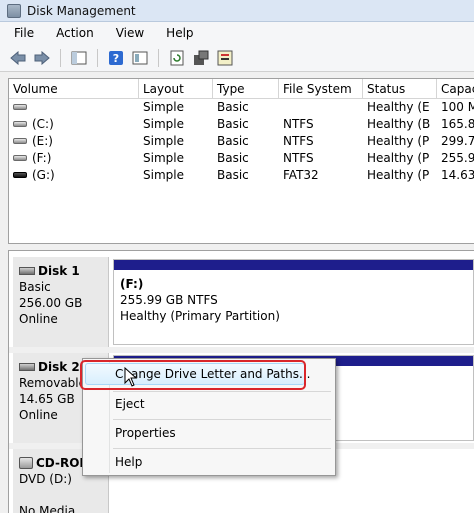 The image size is (474, 513). Describe the element at coordinates (457, 158) in the screenshot. I see `capacity-cell: 255.99` at that location.